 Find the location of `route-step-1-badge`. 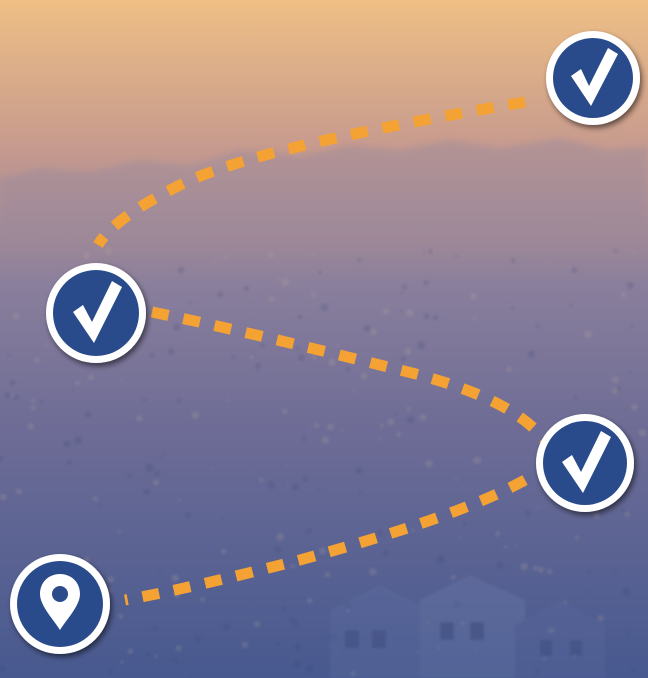

route-step-1-badge is located at coordinates (593, 78).